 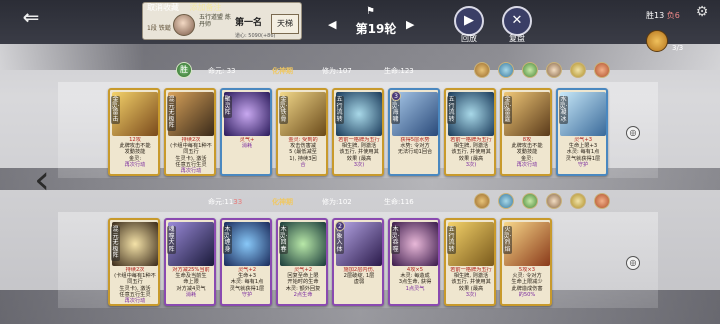 I want to click on card-level-badge: 2, so click(x=340, y=226).